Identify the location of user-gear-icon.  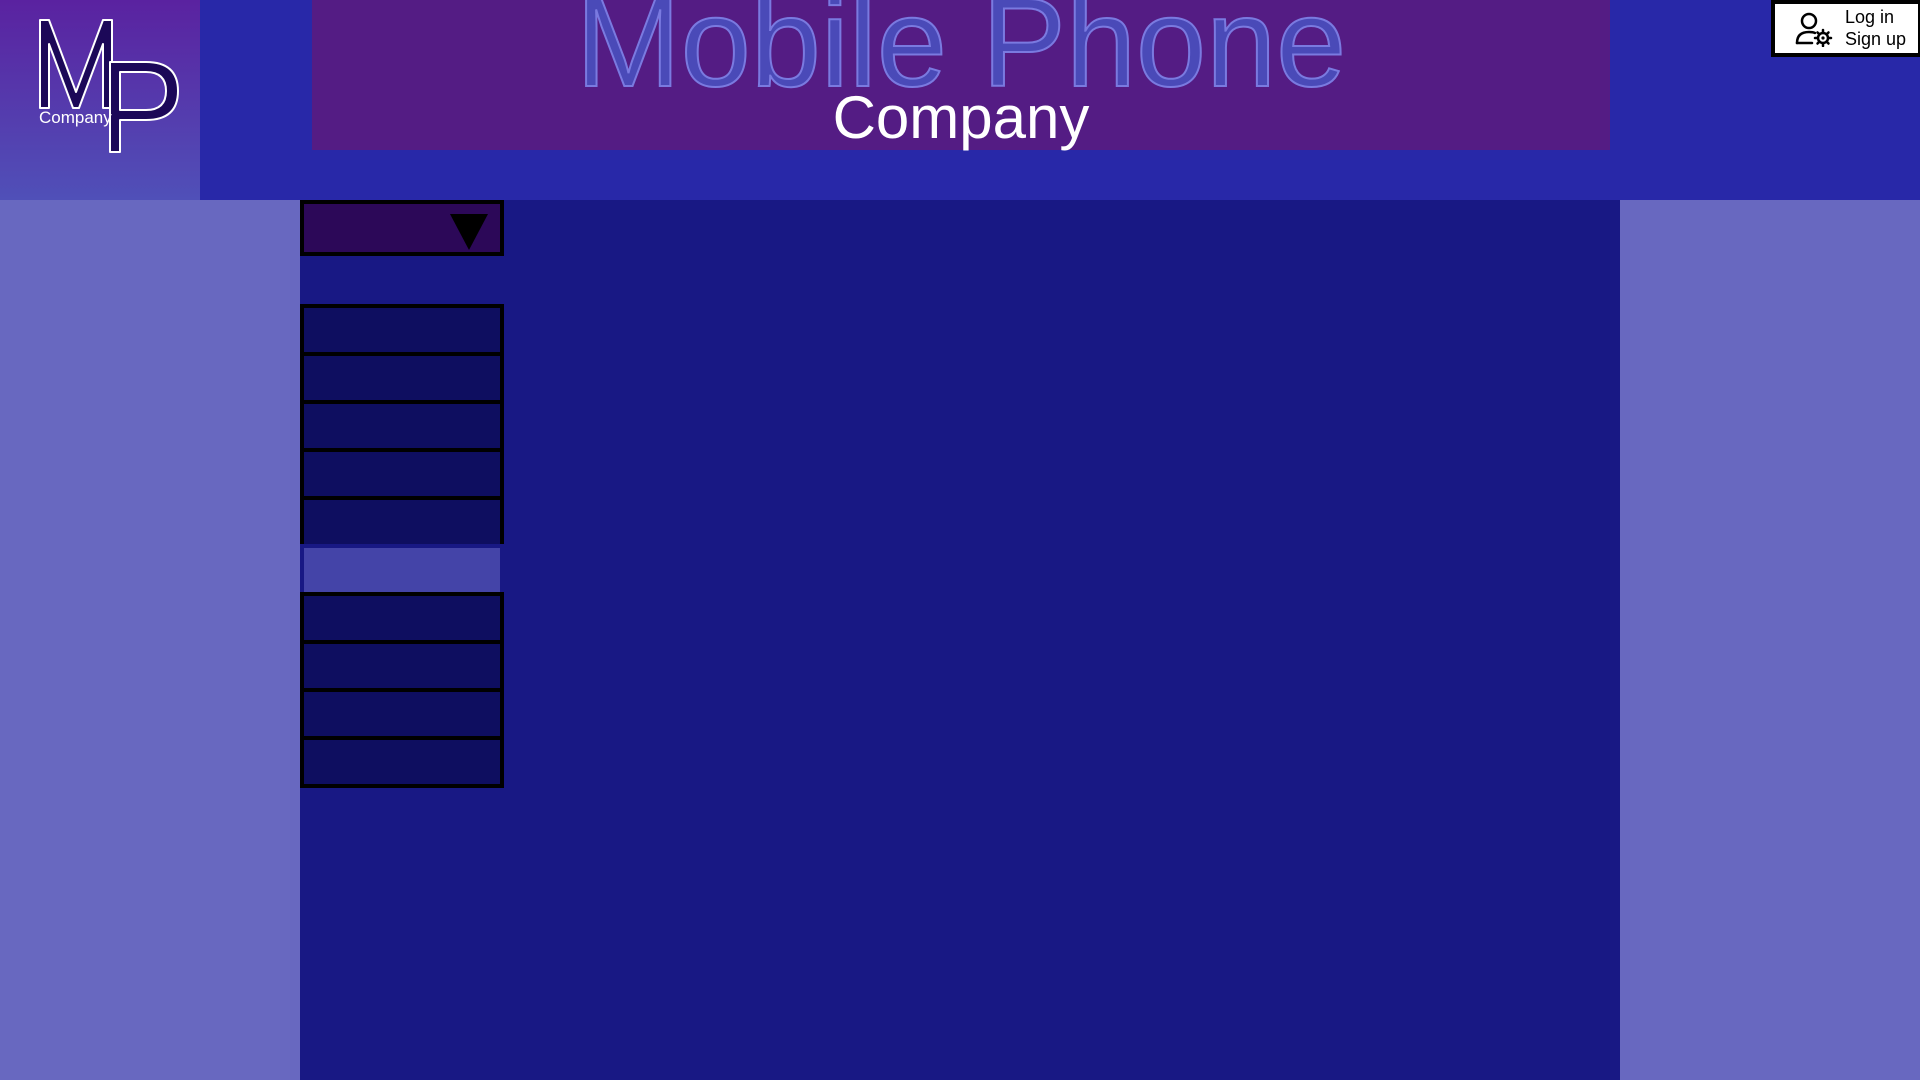
(1814, 29).